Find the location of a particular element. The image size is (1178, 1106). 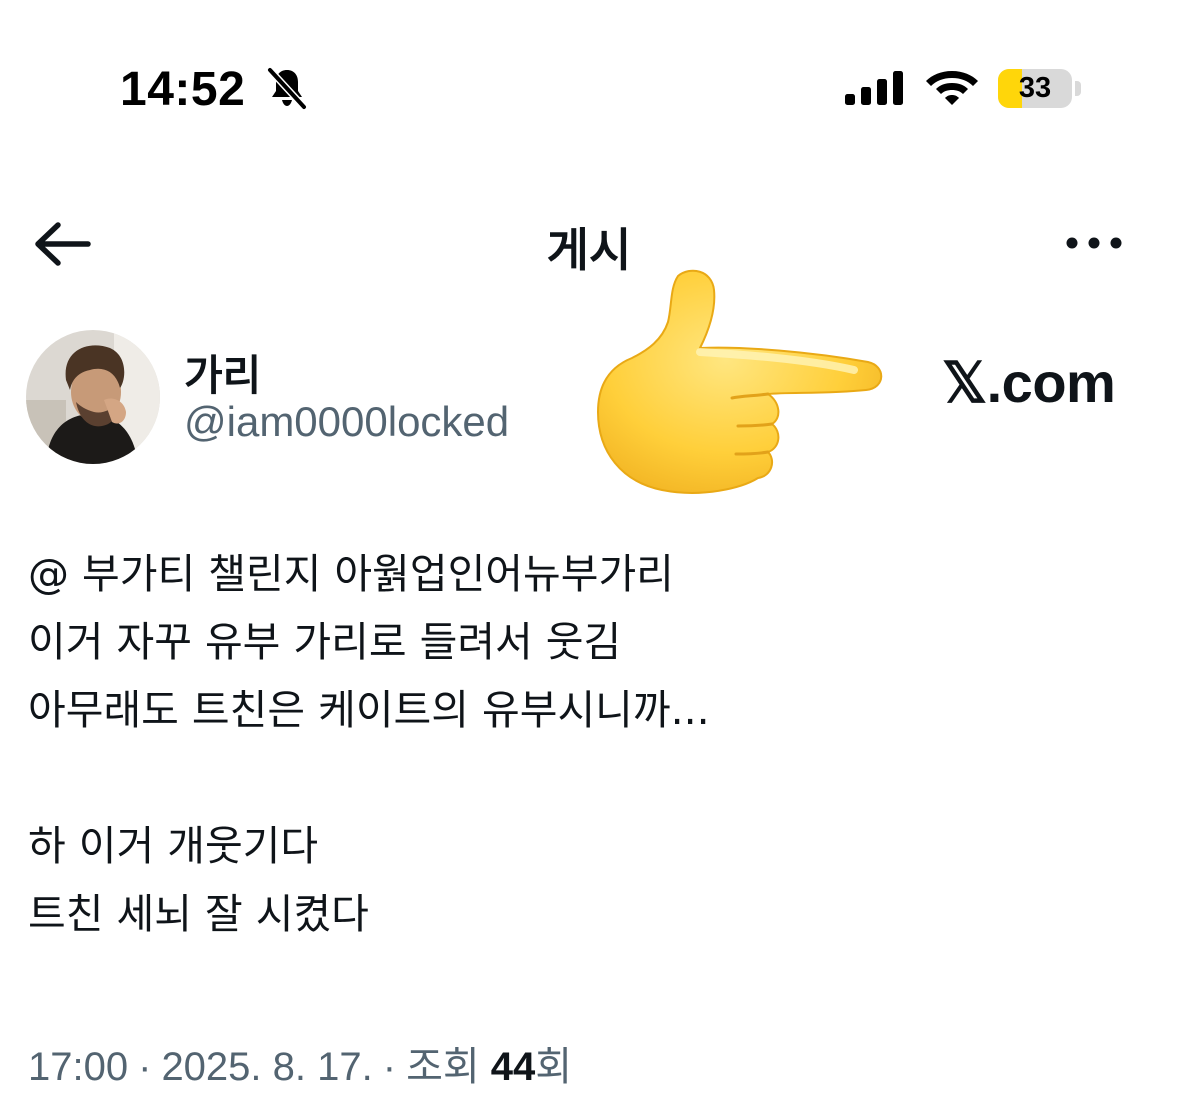

post-line: 이거 자꾸 유부 가리로 들려서 웃김 is located at coordinates (325, 642).